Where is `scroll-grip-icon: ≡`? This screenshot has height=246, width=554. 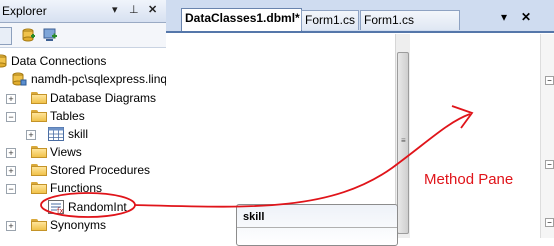
scroll-grip-icon: ≡ is located at coordinates (403, 140).